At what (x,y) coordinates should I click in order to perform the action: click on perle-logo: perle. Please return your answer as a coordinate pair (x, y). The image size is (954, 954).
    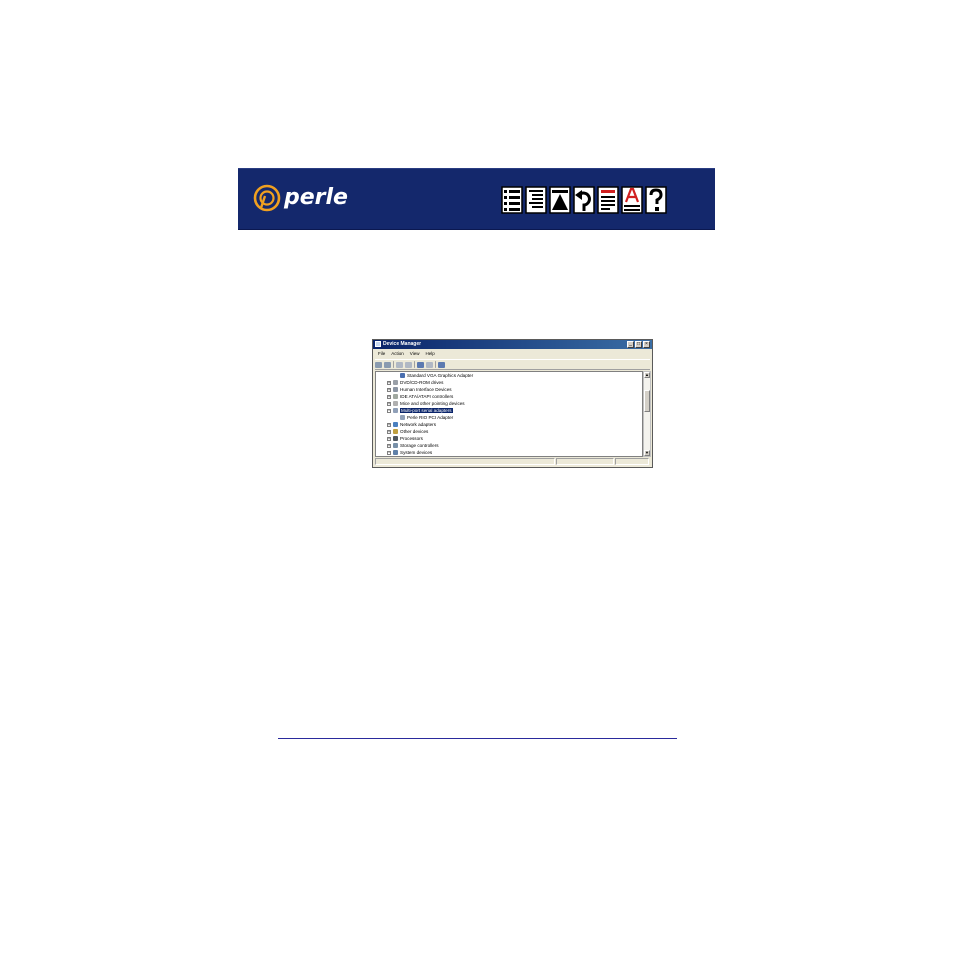
    Looking at the image, I should click on (300, 198).